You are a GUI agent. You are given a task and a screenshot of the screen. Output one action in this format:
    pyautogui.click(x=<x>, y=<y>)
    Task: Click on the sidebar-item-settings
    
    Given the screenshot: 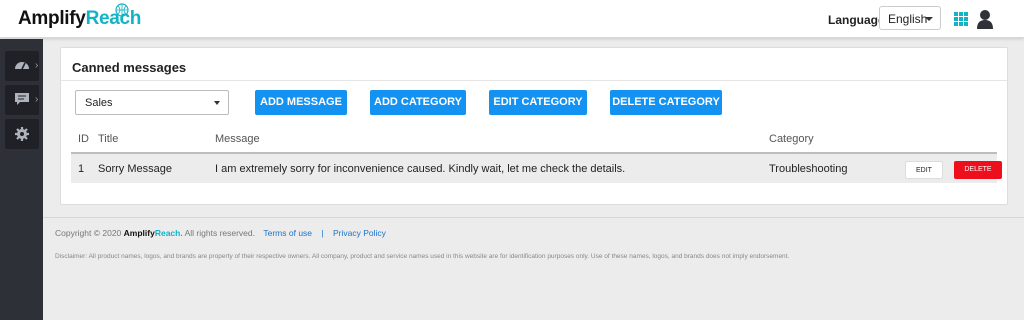 What is the action you would take?
    pyautogui.click(x=22, y=134)
    